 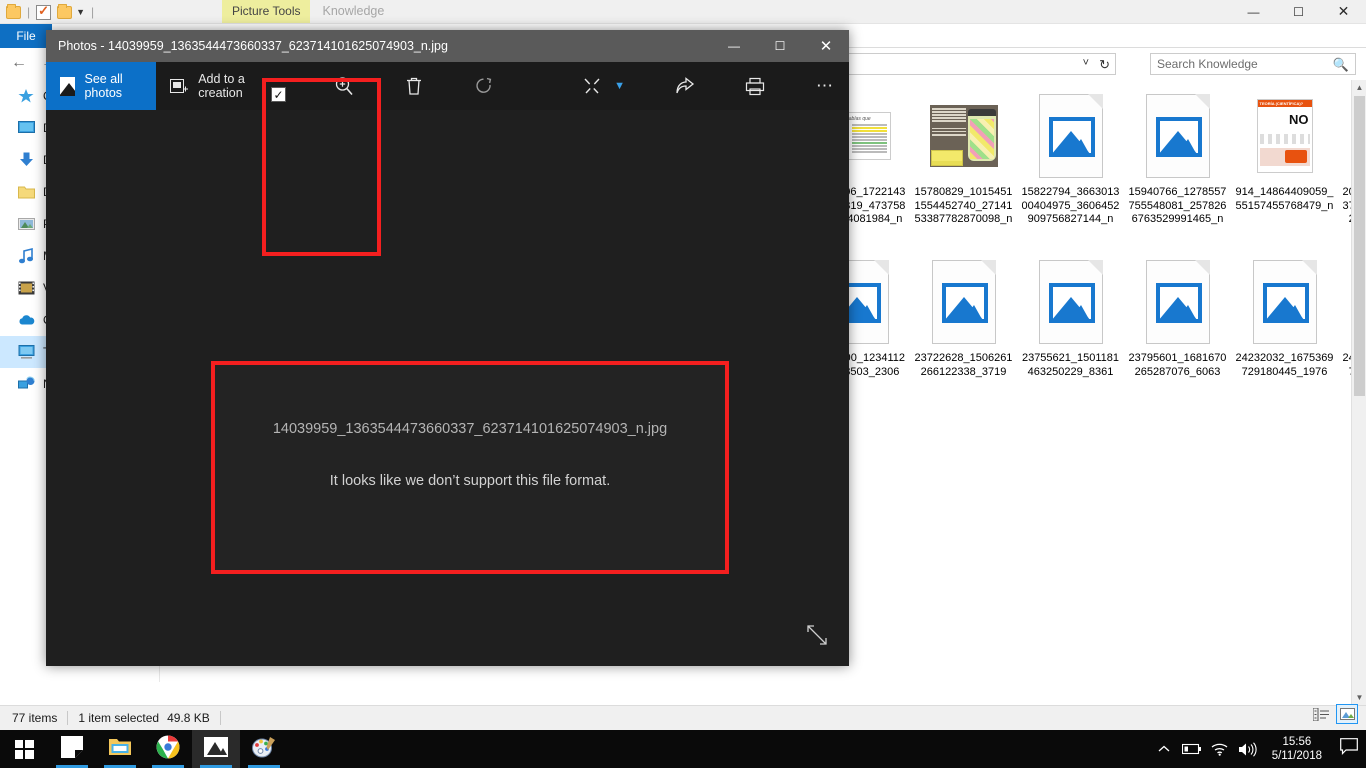 I want to click on scroll-up-arrow-icon: ▲, so click(x=1359, y=87).